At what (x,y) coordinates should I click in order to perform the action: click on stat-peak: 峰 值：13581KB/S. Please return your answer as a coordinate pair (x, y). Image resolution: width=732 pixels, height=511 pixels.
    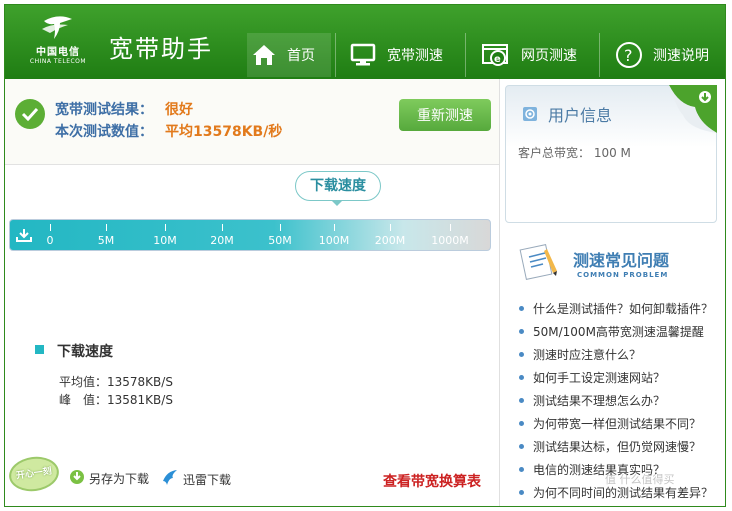
    Looking at the image, I should click on (116, 400).